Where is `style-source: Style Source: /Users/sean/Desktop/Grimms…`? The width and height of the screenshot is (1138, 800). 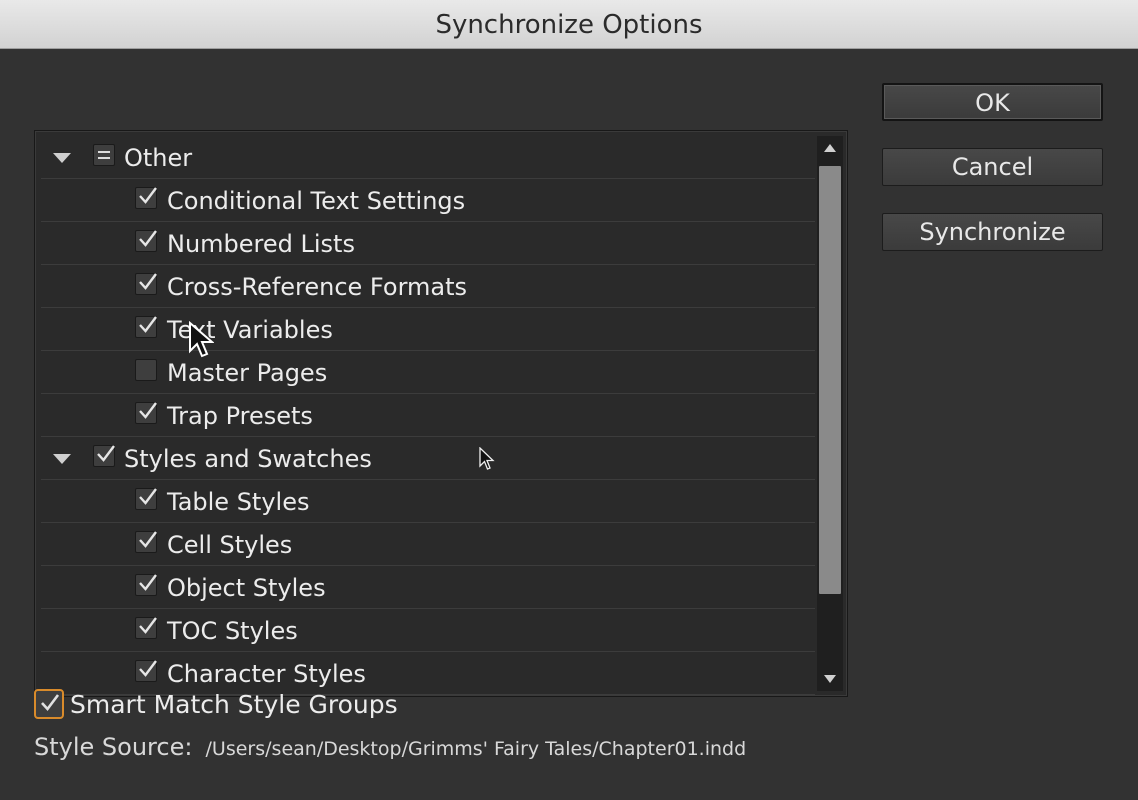 style-source: Style Source: /Users/sean/Desktop/Grimms… is located at coordinates (390, 747).